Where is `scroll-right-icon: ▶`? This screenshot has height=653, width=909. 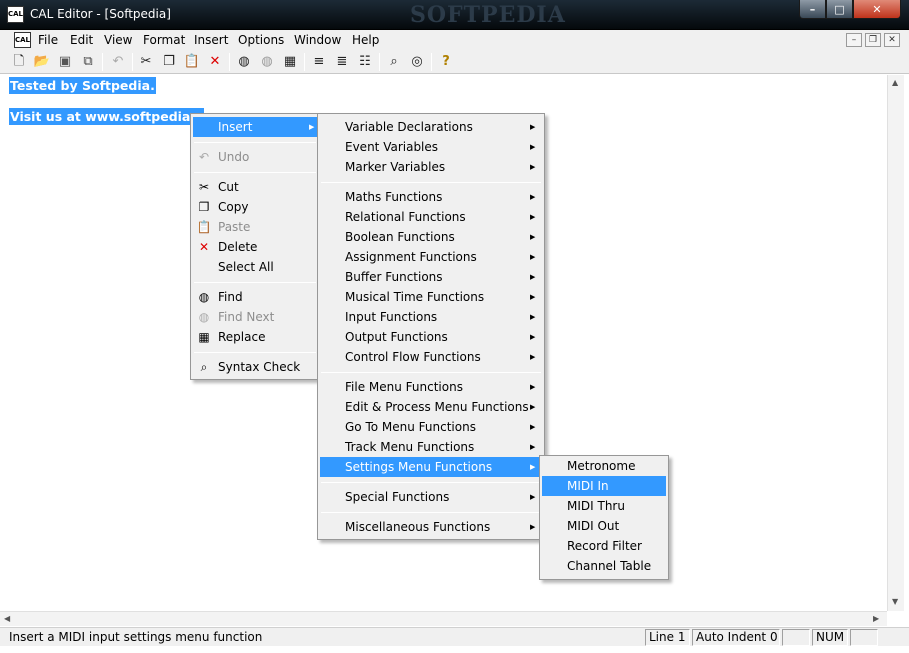 scroll-right-icon: ▶ is located at coordinates (876, 618).